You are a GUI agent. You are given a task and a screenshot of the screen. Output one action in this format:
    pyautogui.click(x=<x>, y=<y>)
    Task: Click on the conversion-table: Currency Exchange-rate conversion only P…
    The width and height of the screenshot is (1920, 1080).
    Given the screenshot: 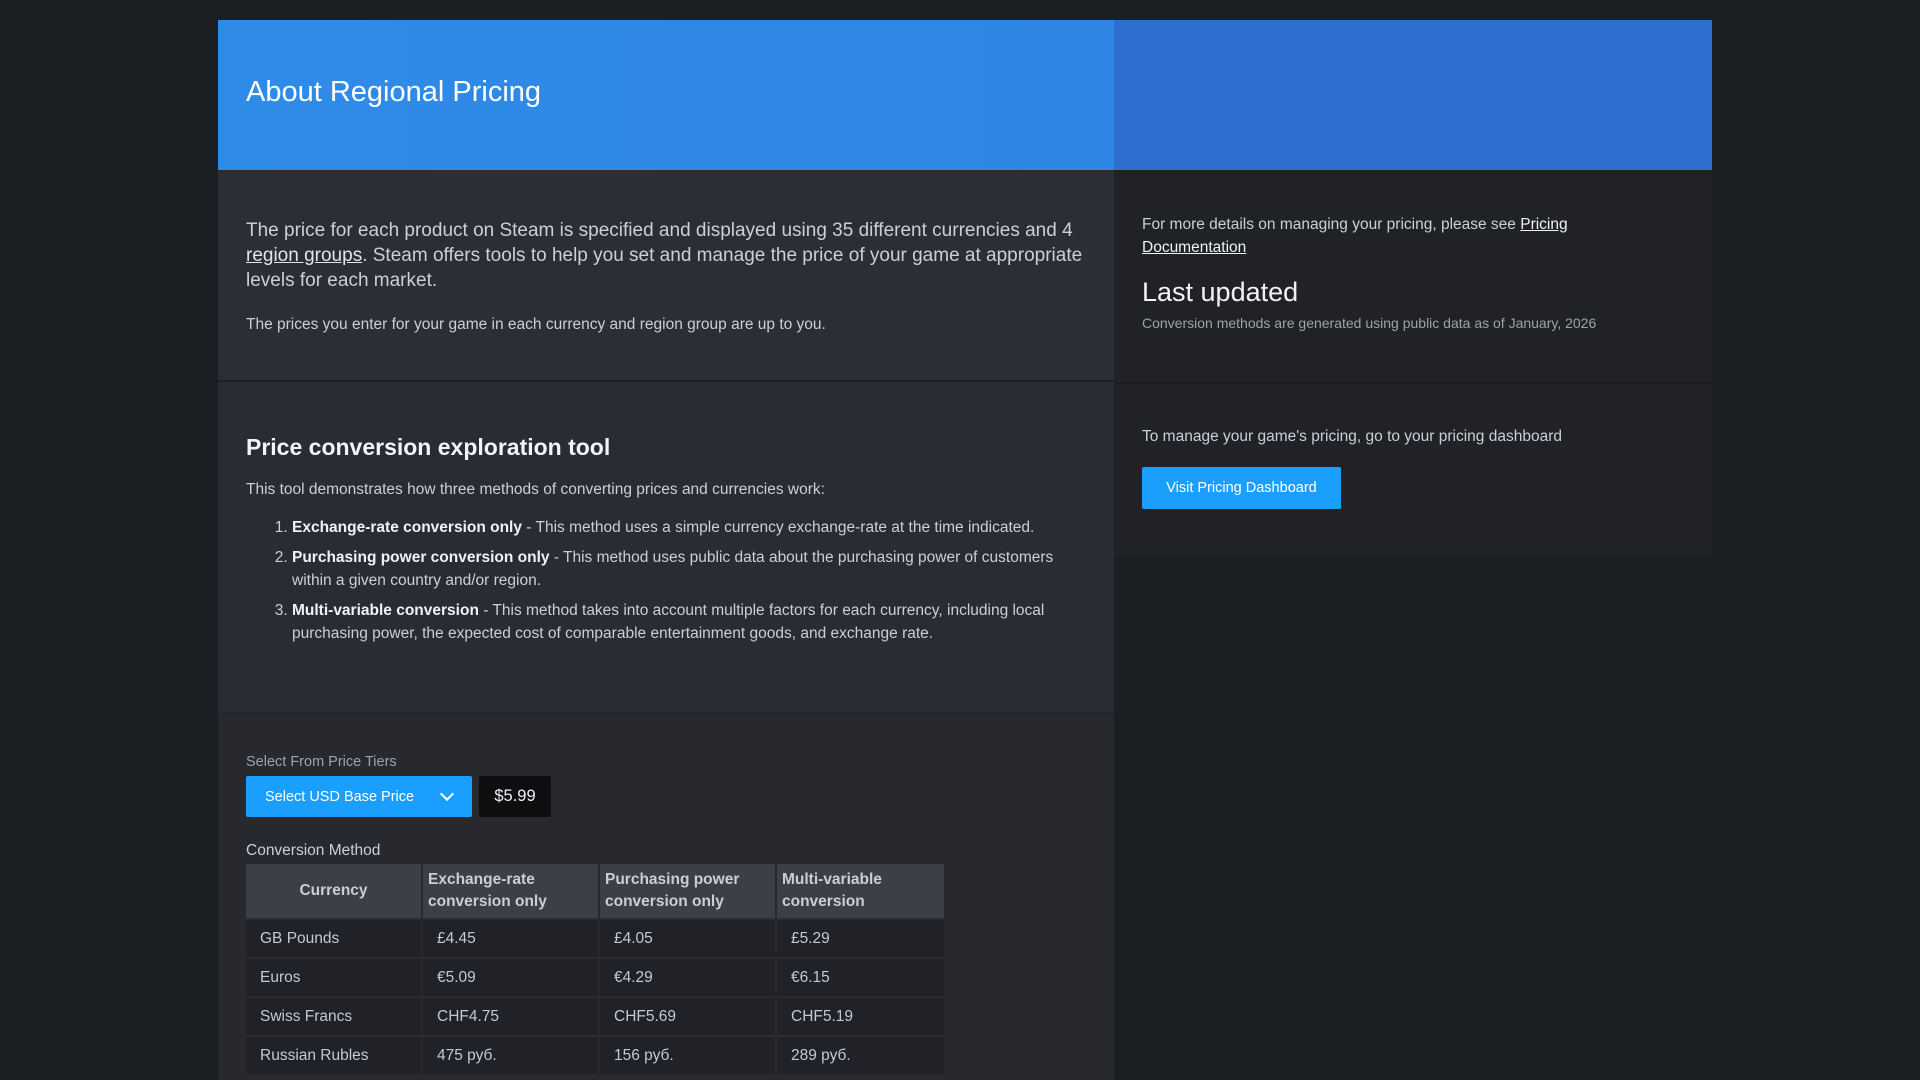 What is the action you would take?
    pyautogui.click(x=596, y=969)
    